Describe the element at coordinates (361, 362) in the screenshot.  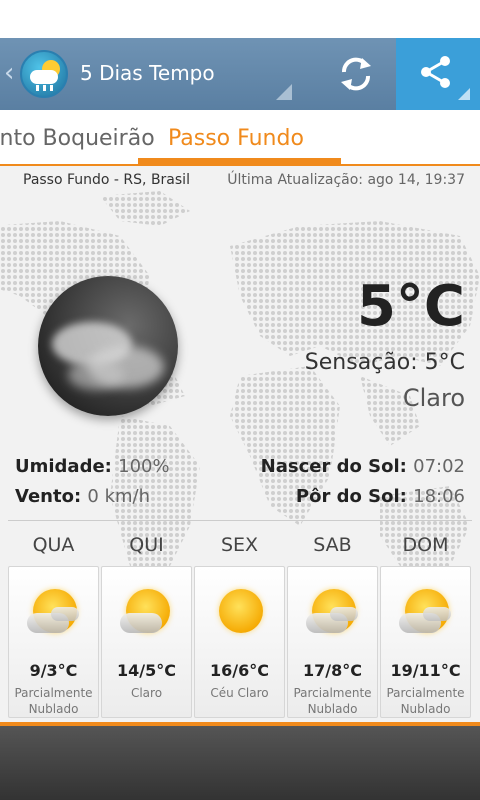
I see `feels-like-label: Sensação:` at that location.